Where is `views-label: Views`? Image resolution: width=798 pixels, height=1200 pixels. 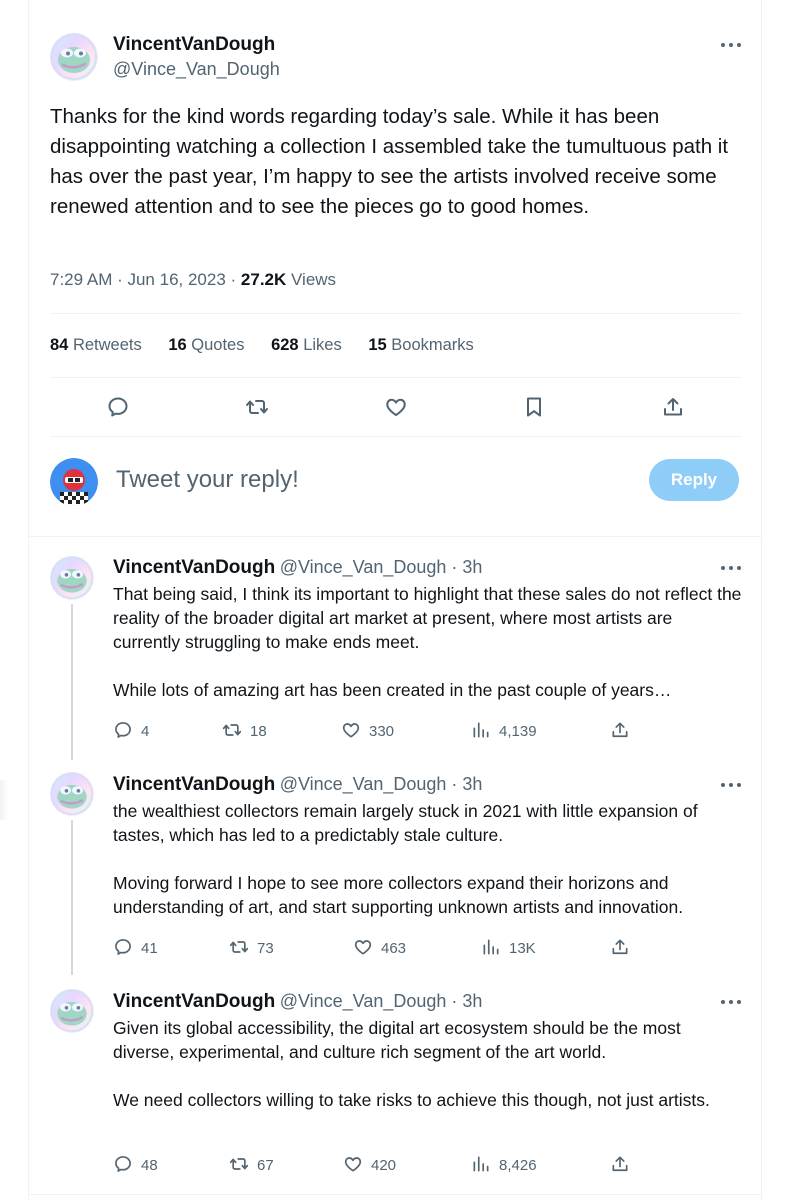 views-label: Views is located at coordinates (311, 279).